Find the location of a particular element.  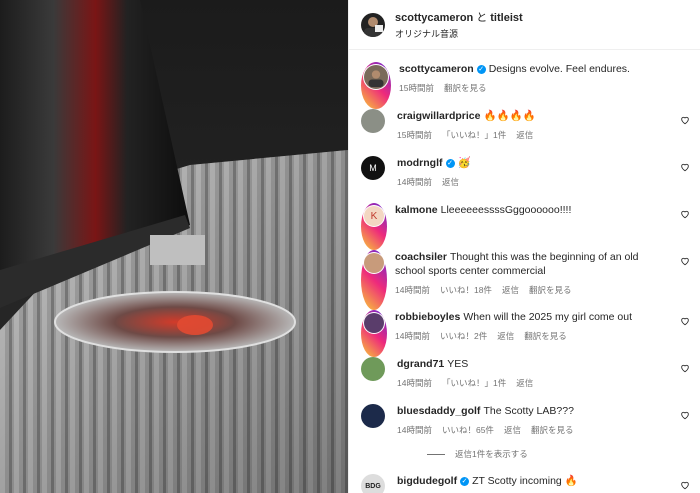

comment-row: BDG bigdudegolf ✓ ZT Scotty incoming 🔥 is located at coordinates (525, 483).